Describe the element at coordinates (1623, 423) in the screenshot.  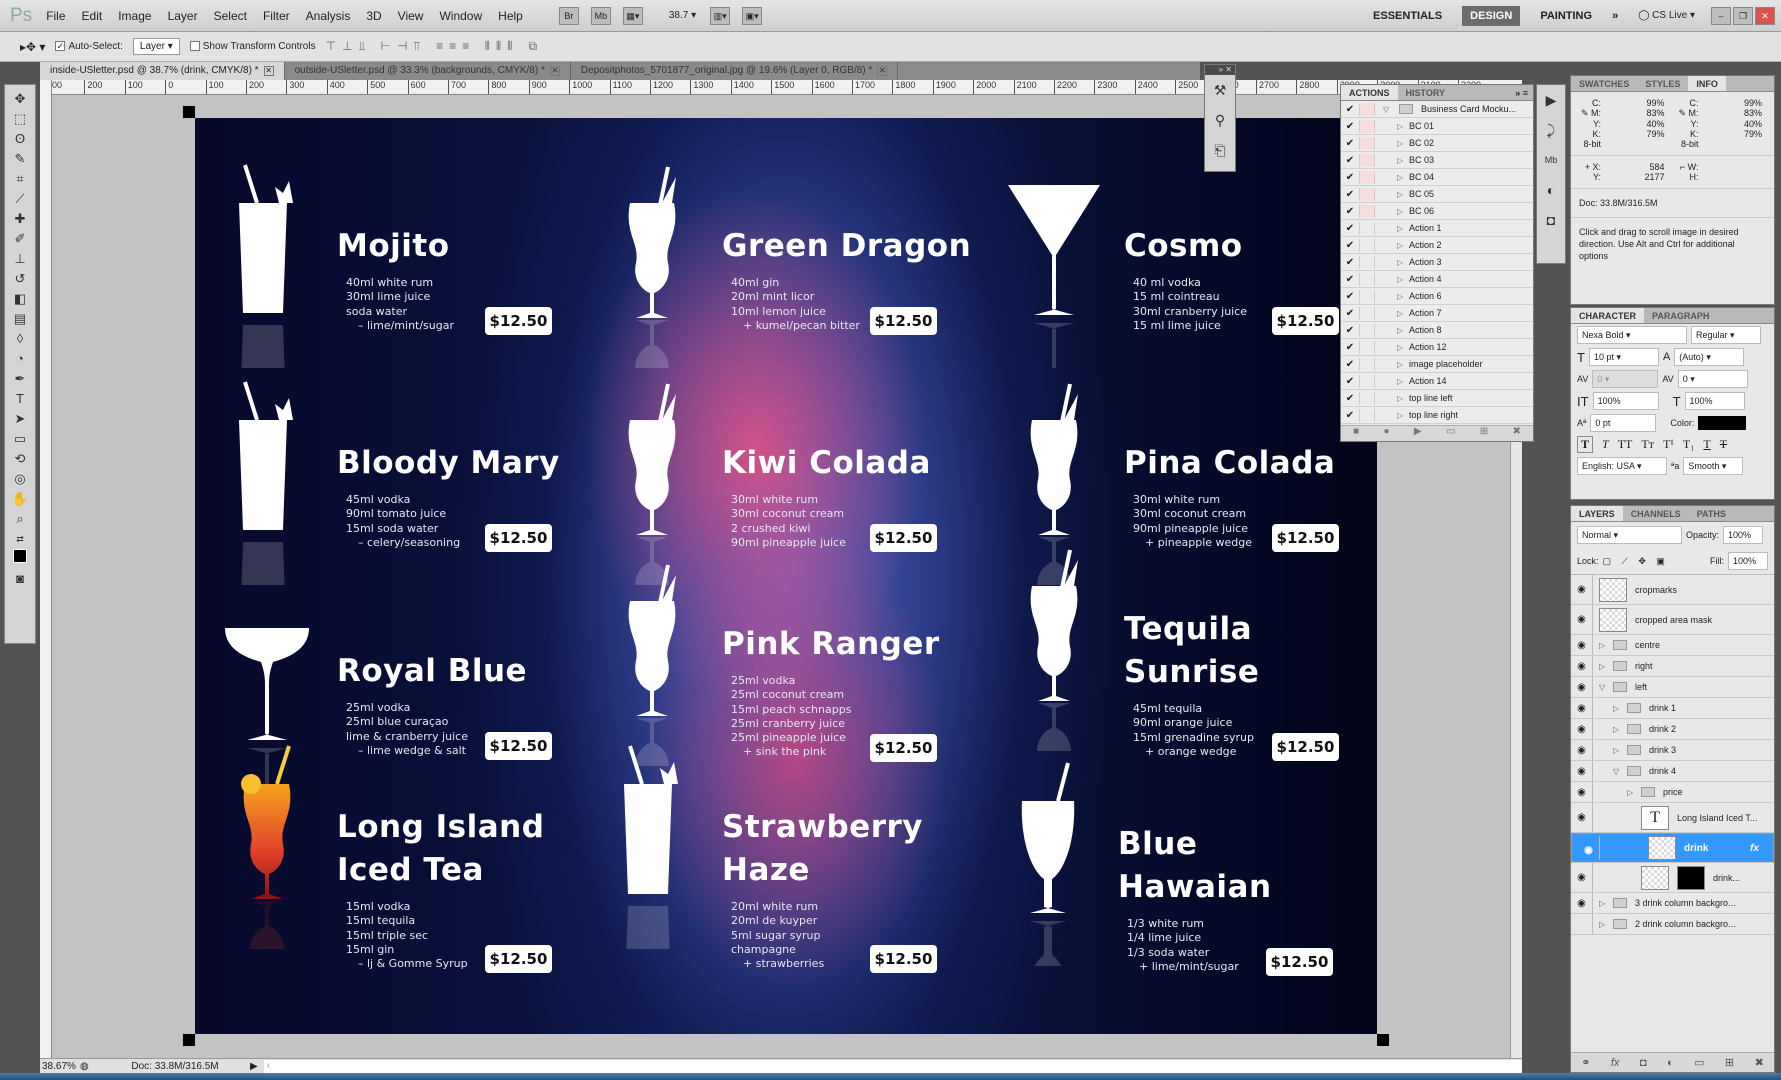
I see `baseline-shift-field: 0 pt` at that location.